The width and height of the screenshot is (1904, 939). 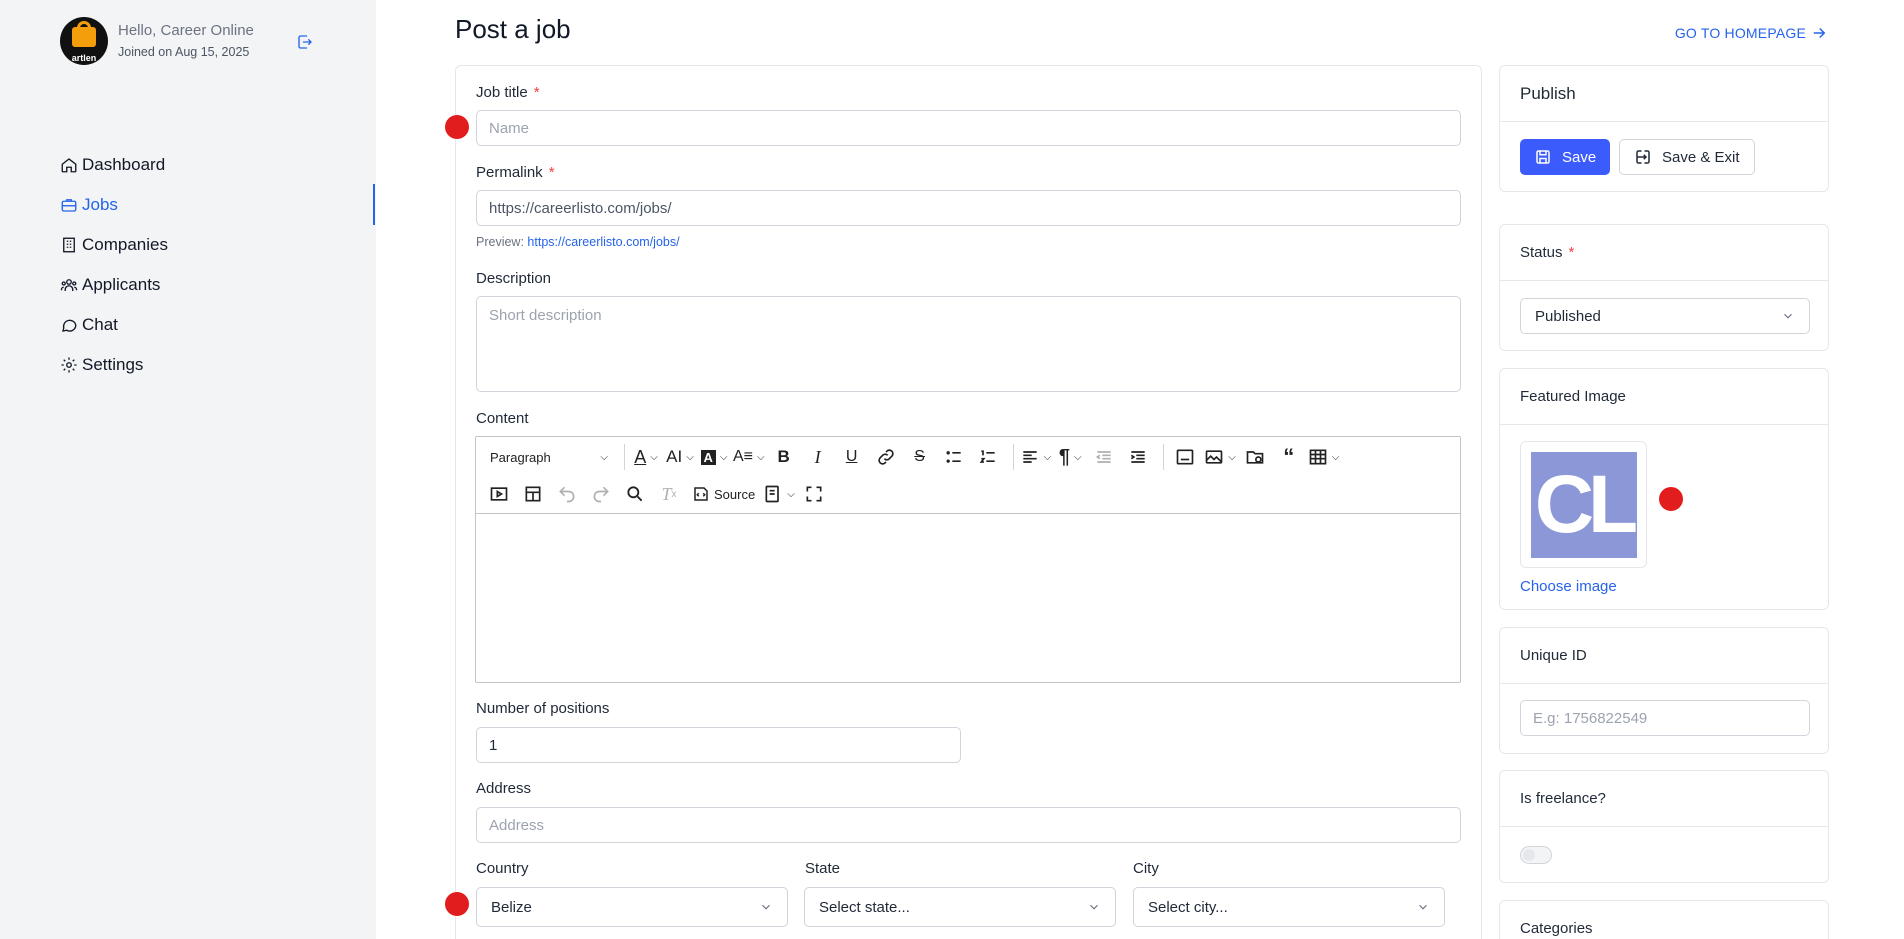 I want to click on remove-format-icon: Tx, so click(x=669, y=494).